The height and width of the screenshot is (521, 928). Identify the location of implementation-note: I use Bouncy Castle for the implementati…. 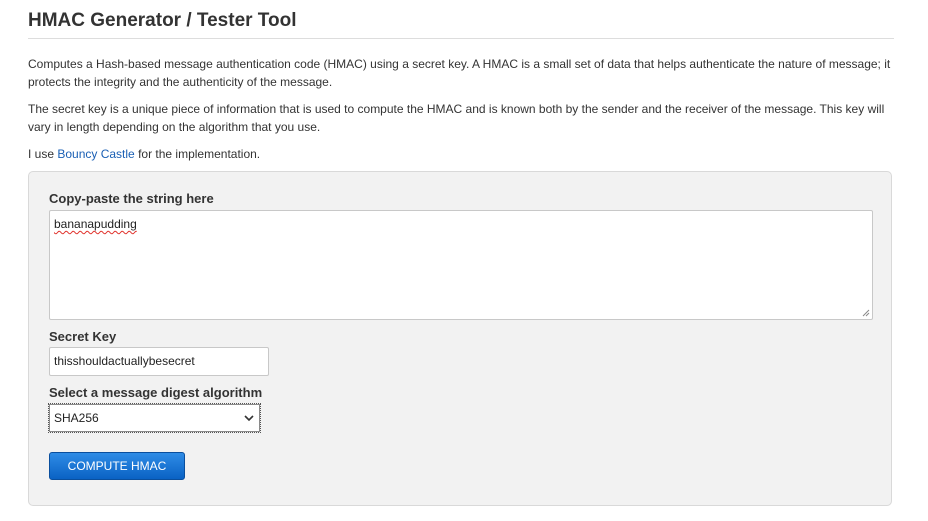
(461, 154).